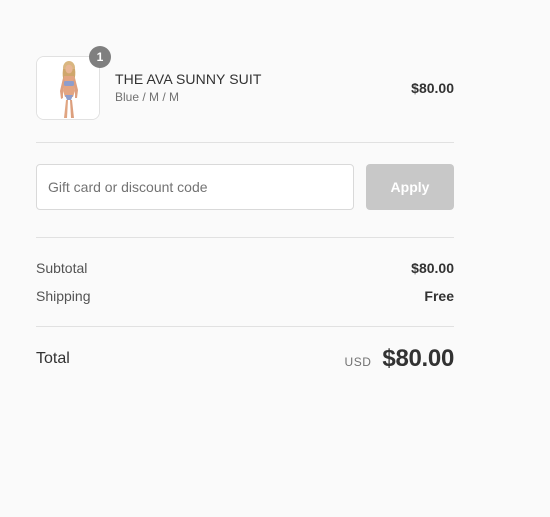 The width and height of the screenshot is (550, 517). Describe the element at coordinates (53, 358) in the screenshot. I see `total-label: Total` at that location.